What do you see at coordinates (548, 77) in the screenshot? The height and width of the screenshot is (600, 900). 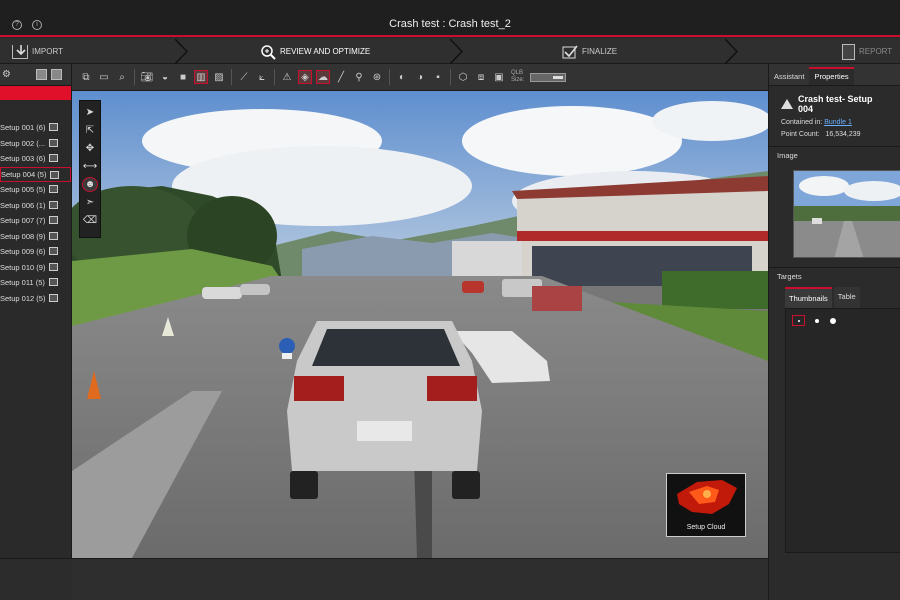 I see `qlb-size-slider` at bounding box center [548, 77].